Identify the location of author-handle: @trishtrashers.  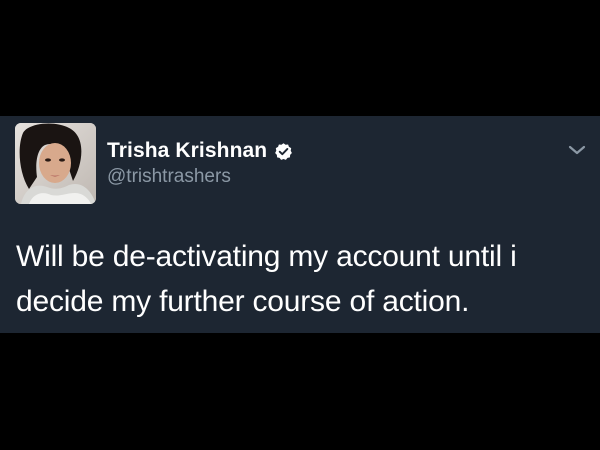
(169, 177).